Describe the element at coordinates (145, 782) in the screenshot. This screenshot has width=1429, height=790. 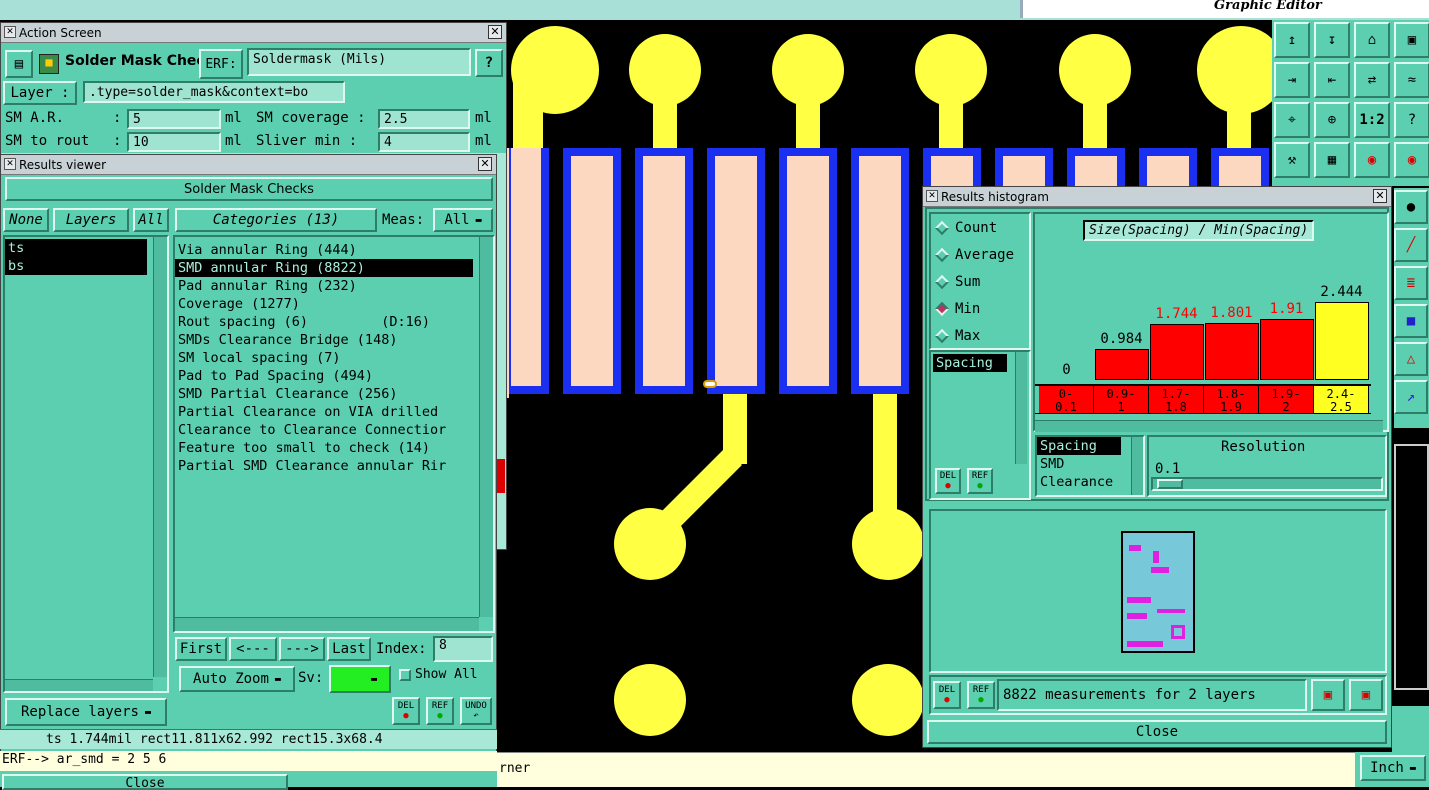
I see `close-button-main: Close` at that location.